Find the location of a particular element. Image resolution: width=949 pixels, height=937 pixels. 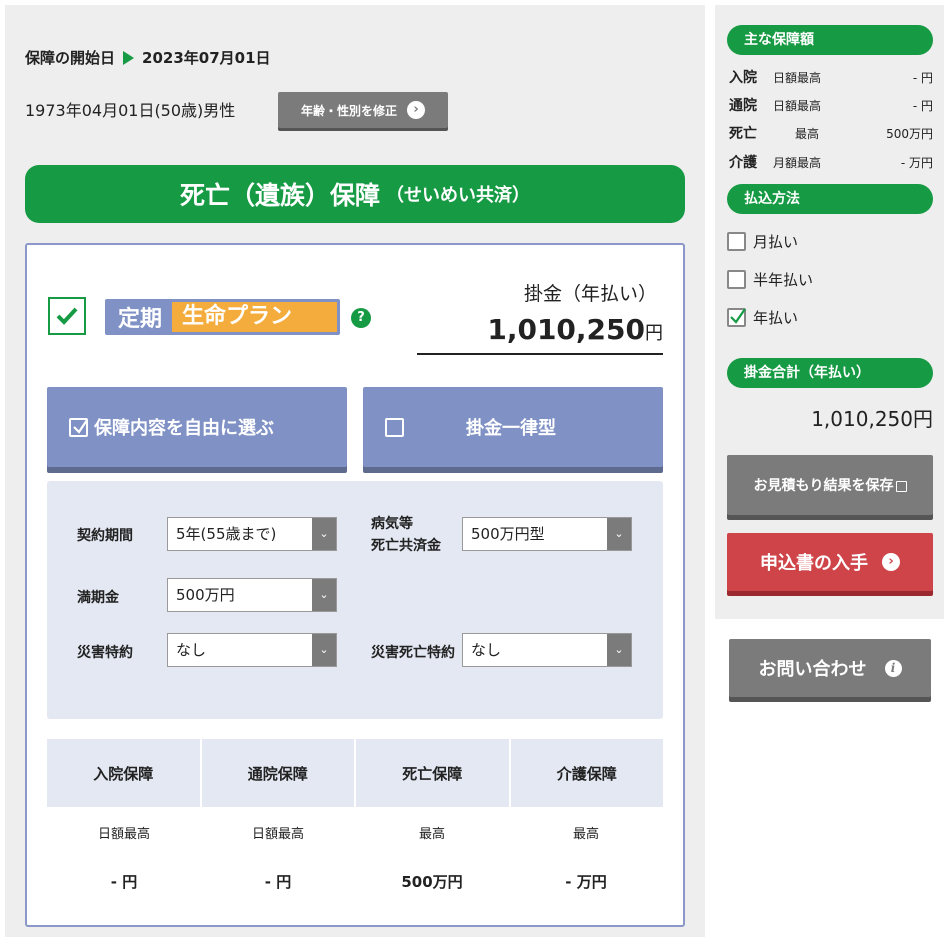

disaster-label: 災害特約 is located at coordinates (105, 653).